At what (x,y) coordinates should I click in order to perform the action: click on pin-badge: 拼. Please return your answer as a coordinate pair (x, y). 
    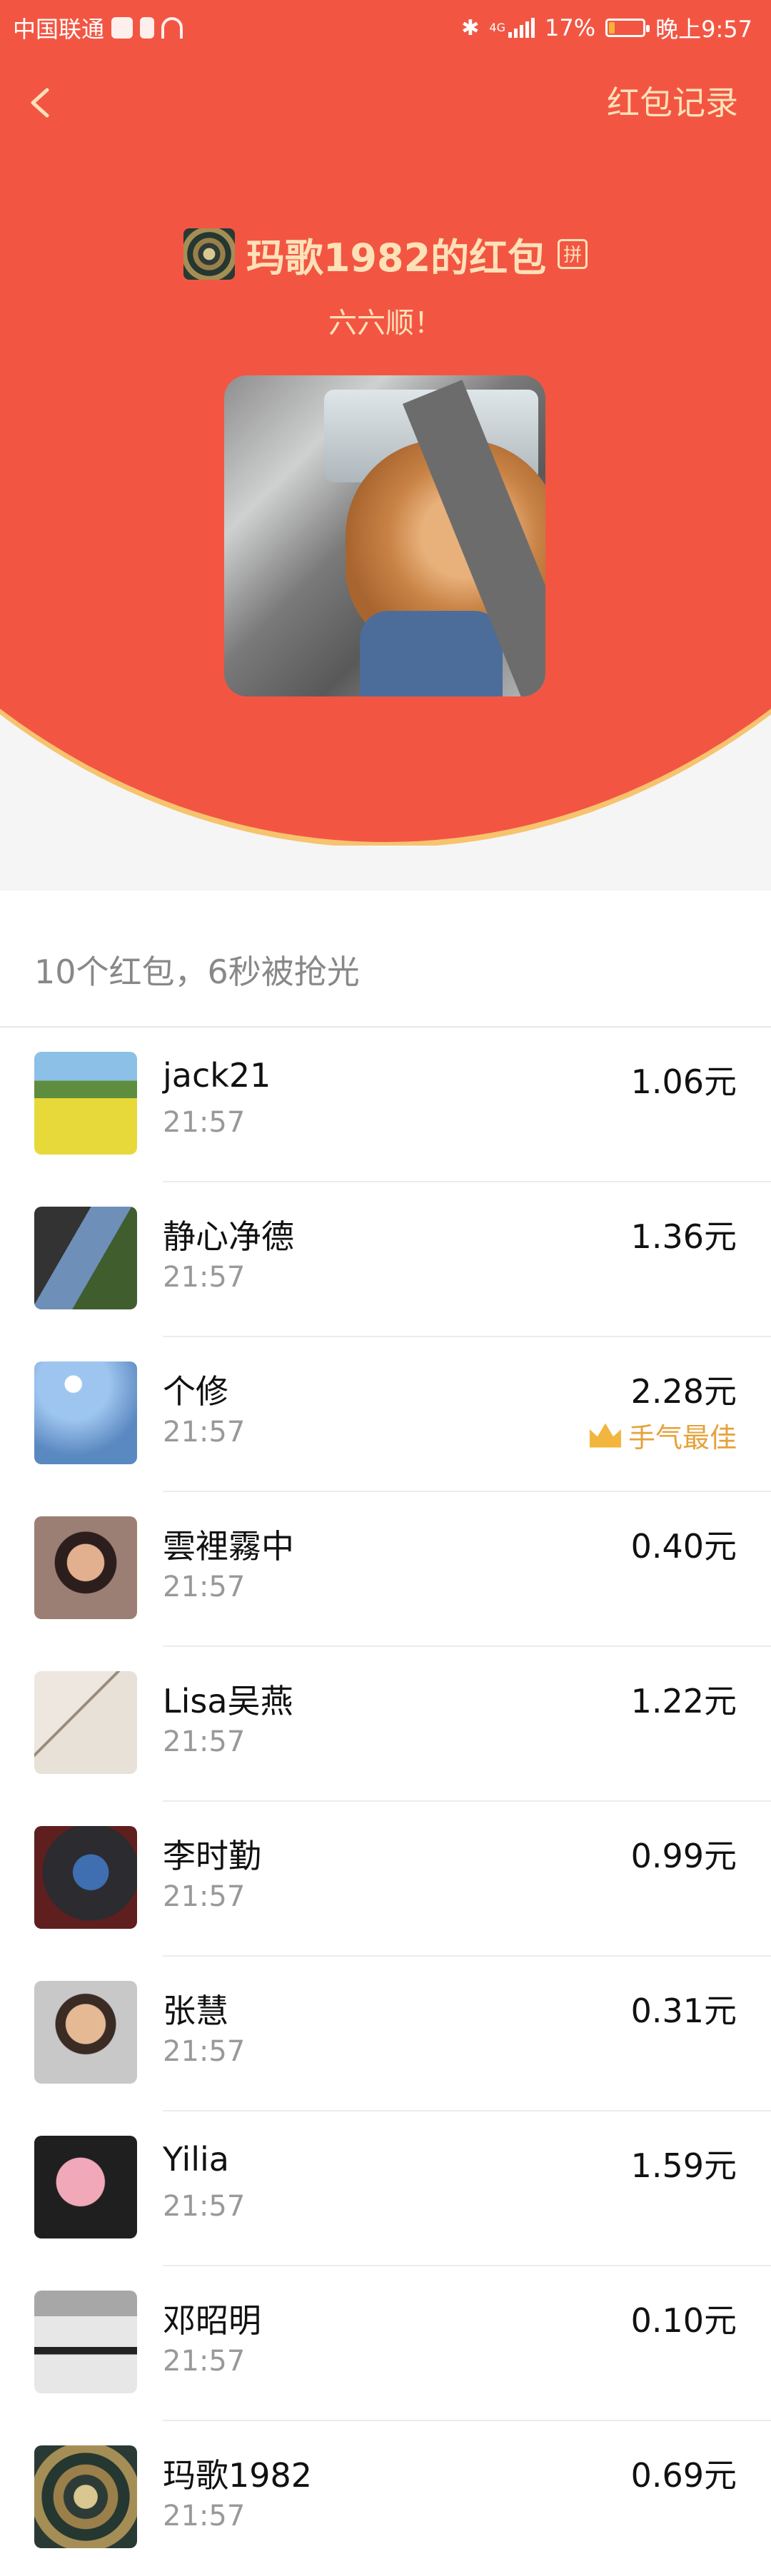
    Looking at the image, I should click on (573, 254).